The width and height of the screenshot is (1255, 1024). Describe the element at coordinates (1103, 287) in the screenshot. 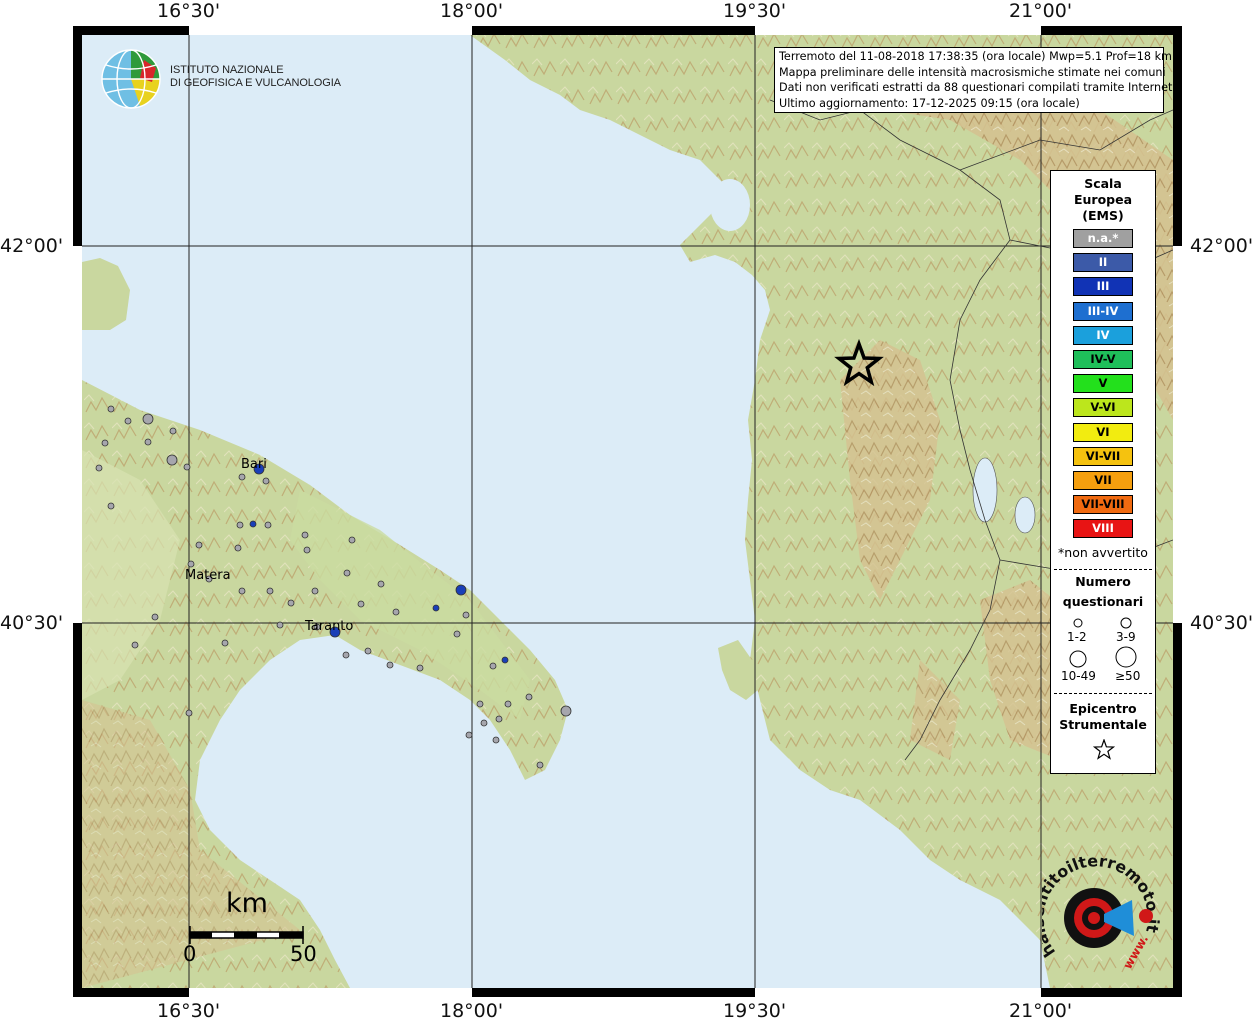

I see `ems-level-swatch: III` at that location.